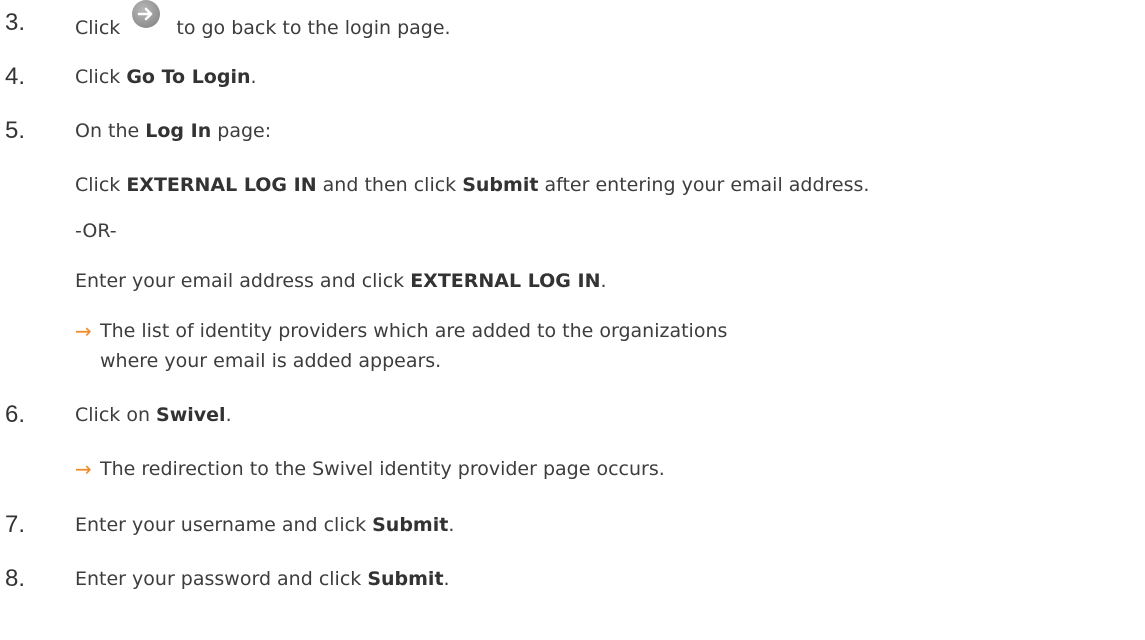 The image size is (1145, 640). What do you see at coordinates (262, 579) in the screenshot?
I see `step-text: Enter your password and click Submit.` at bounding box center [262, 579].